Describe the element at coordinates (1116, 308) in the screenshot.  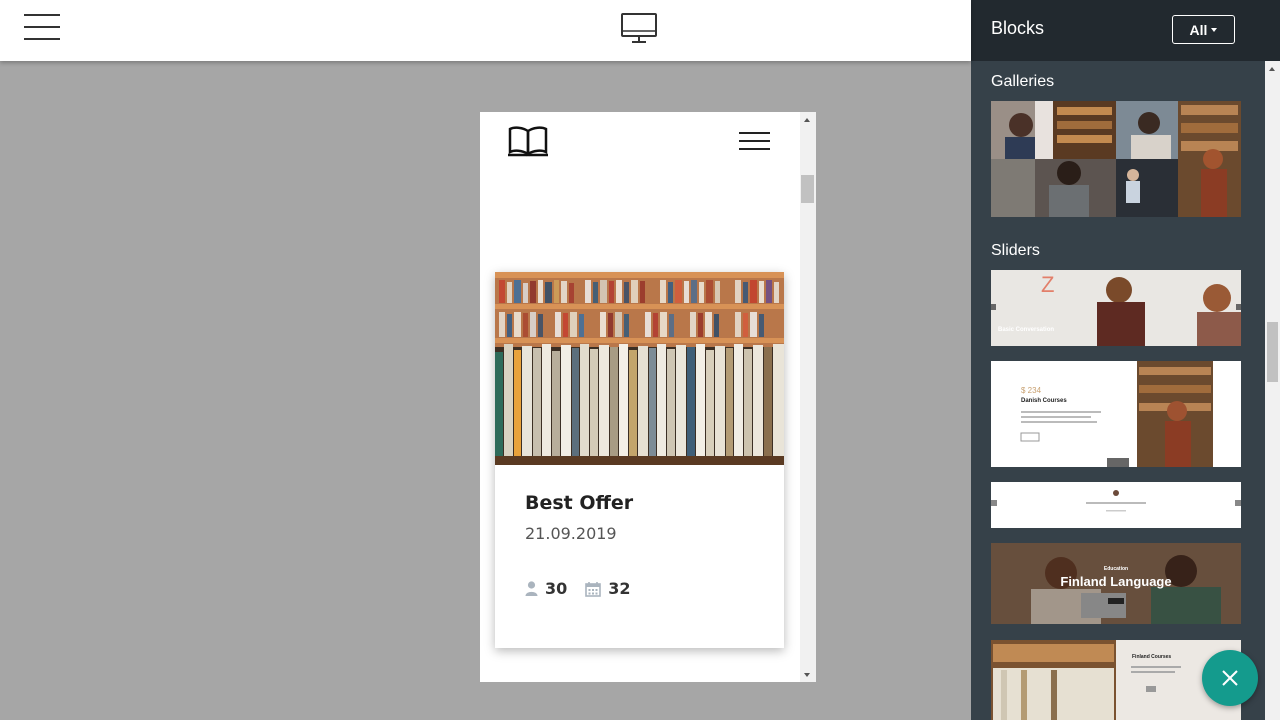
I see `slider-block-thumb-1: Z Basic Conversation` at that location.